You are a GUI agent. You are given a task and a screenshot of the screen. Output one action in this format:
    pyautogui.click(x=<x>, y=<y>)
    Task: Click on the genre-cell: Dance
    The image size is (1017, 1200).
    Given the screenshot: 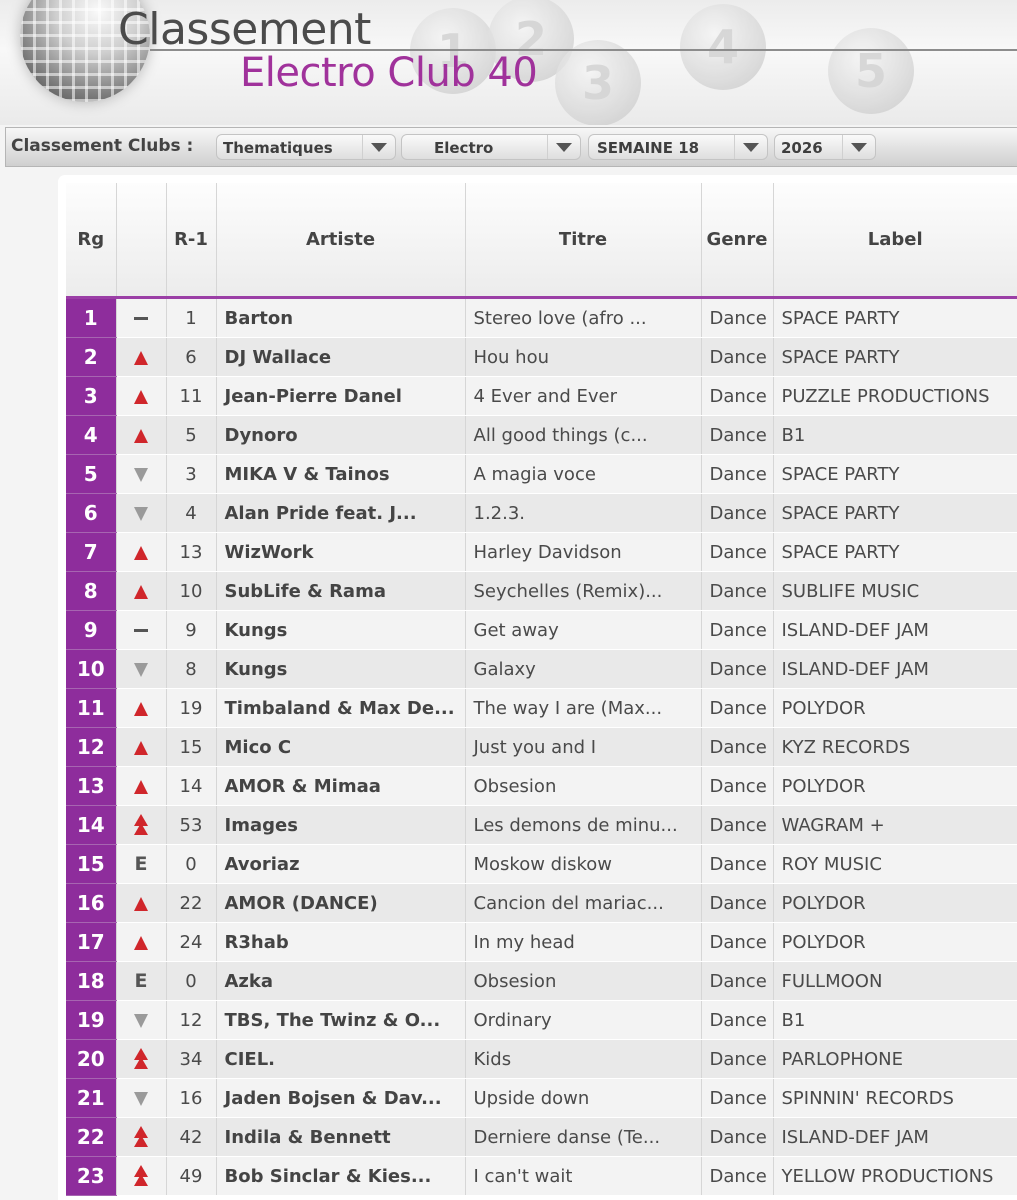 What is the action you would take?
    pyautogui.click(x=737, y=435)
    